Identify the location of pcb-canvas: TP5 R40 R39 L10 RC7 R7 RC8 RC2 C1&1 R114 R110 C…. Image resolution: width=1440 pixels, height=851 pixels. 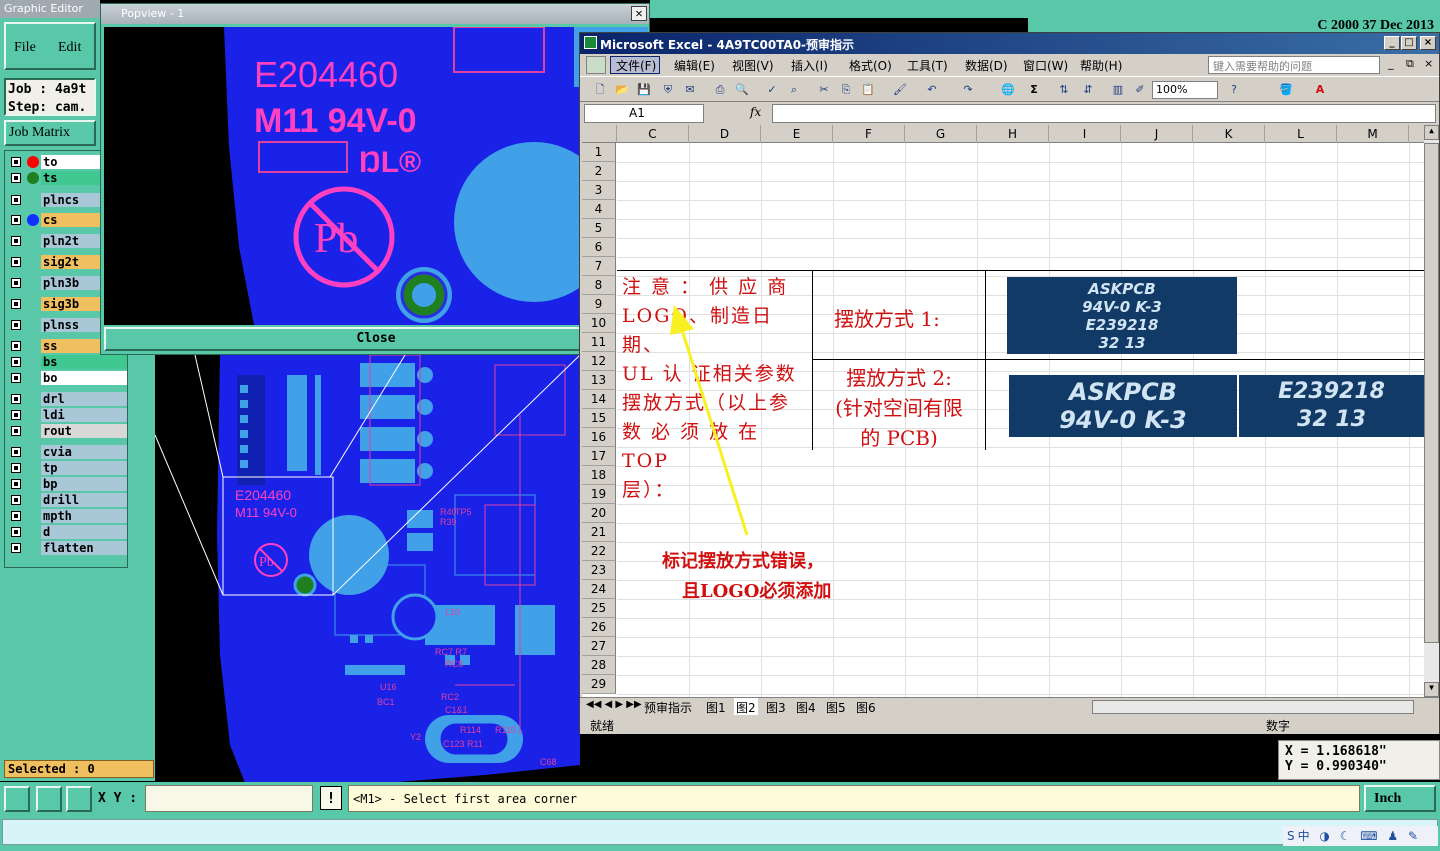
(367, 569).